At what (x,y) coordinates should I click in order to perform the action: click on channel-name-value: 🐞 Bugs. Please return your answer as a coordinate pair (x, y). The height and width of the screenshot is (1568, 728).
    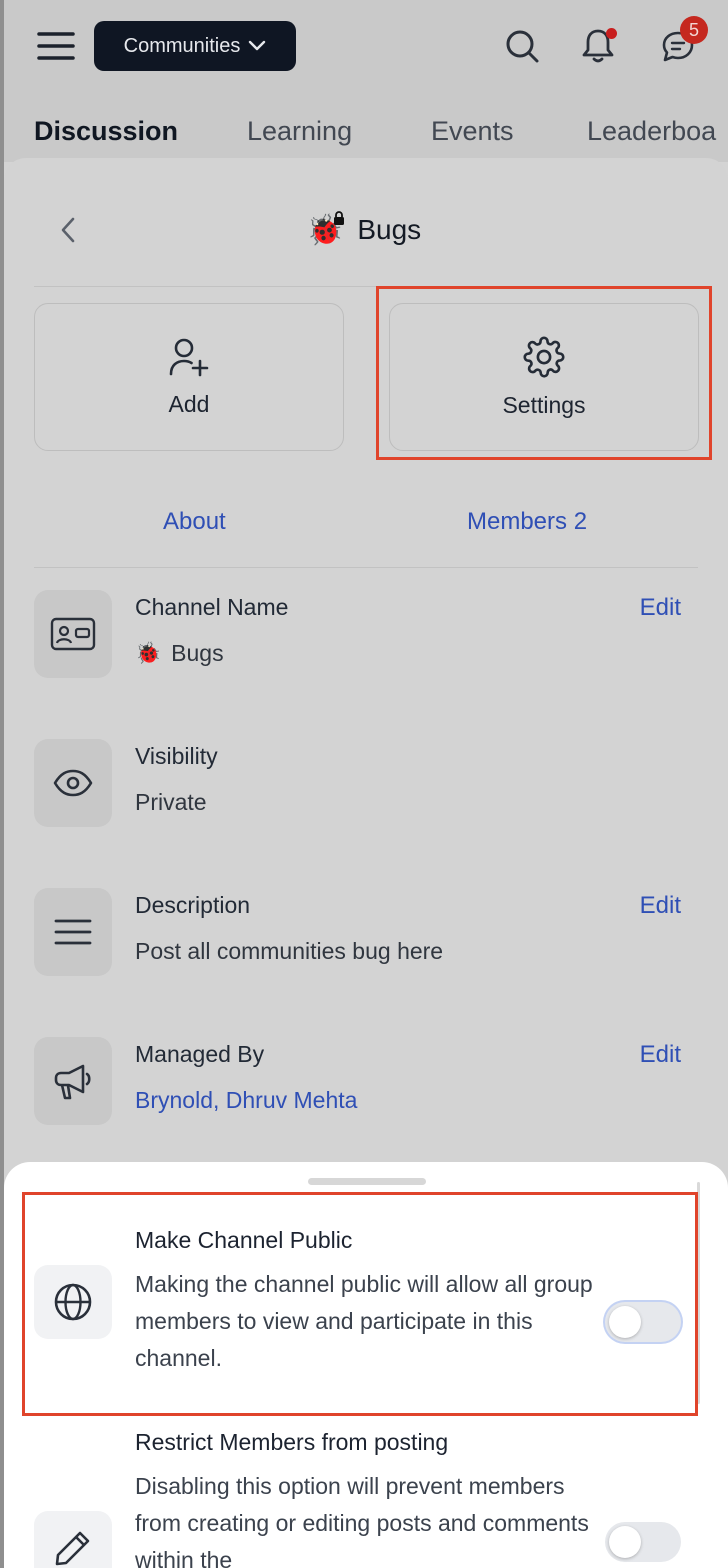
    Looking at the image, I should click on (179, 653).